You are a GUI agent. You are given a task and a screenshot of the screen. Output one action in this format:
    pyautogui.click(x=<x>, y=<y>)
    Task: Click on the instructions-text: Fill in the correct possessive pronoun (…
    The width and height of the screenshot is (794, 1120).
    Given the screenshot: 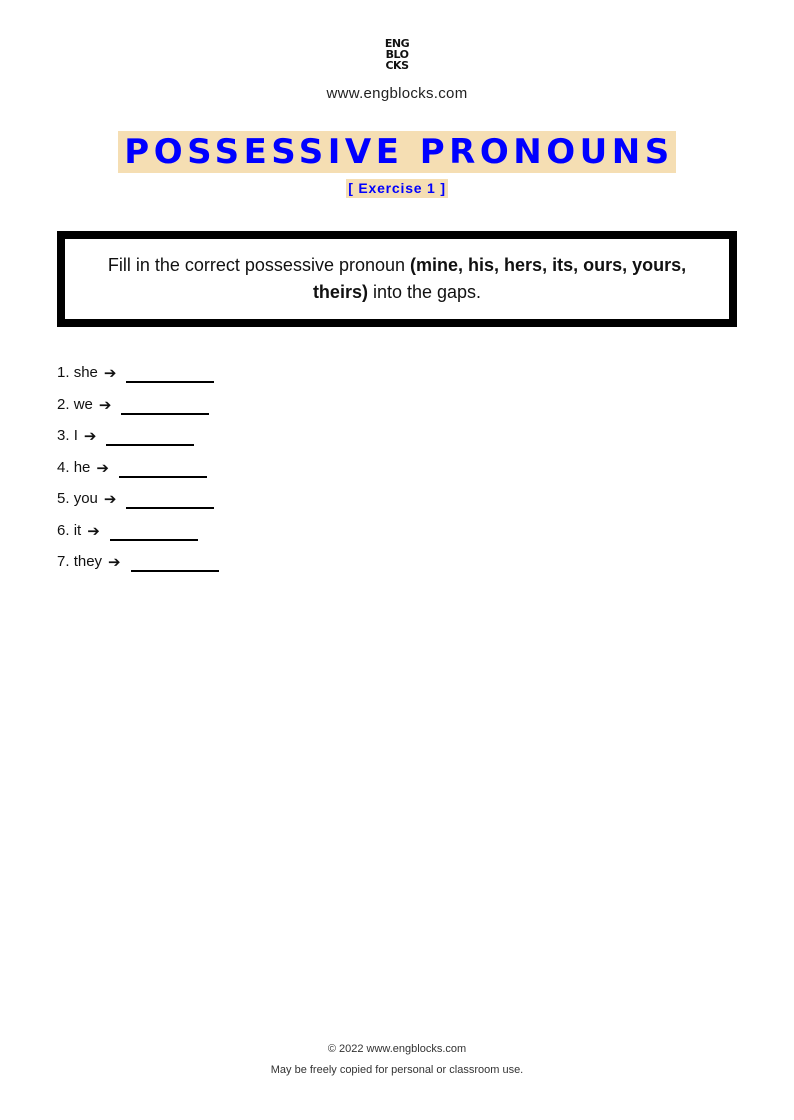 What is the action you would take?
    pyautogui.click(x=397, y=279)
    